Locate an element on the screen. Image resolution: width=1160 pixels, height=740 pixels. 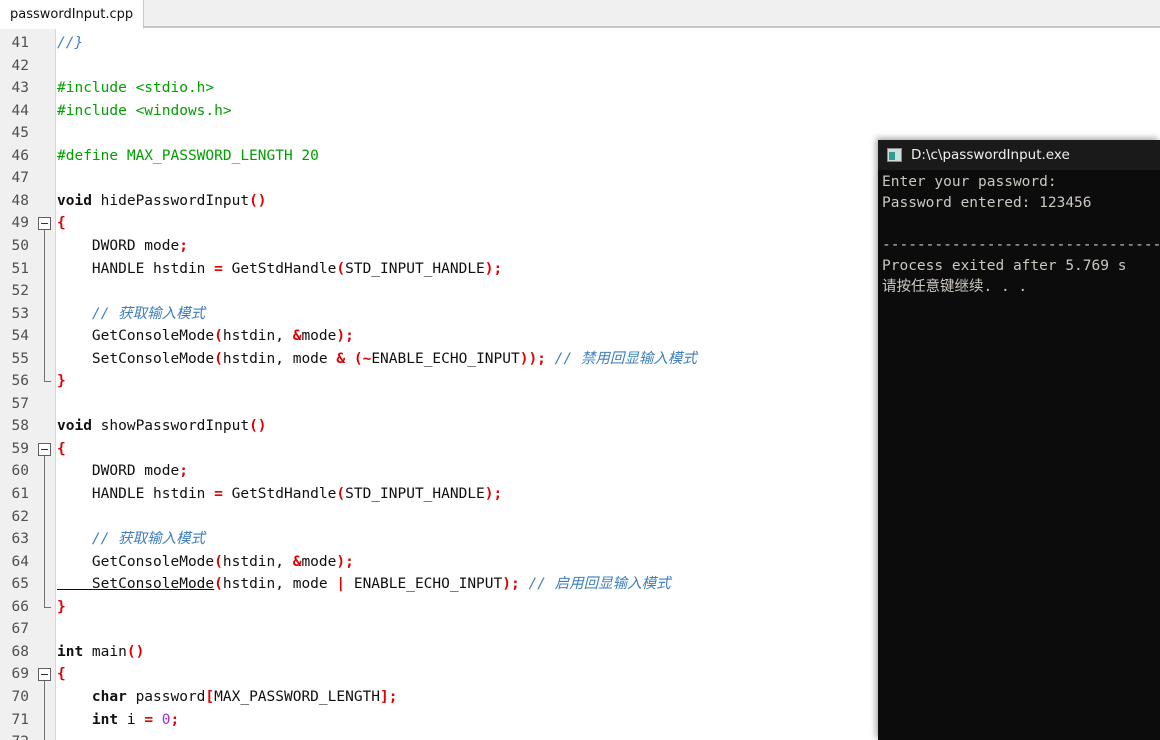
code-line-content: #include <stdio.h> is located at coordinates (136, 88).